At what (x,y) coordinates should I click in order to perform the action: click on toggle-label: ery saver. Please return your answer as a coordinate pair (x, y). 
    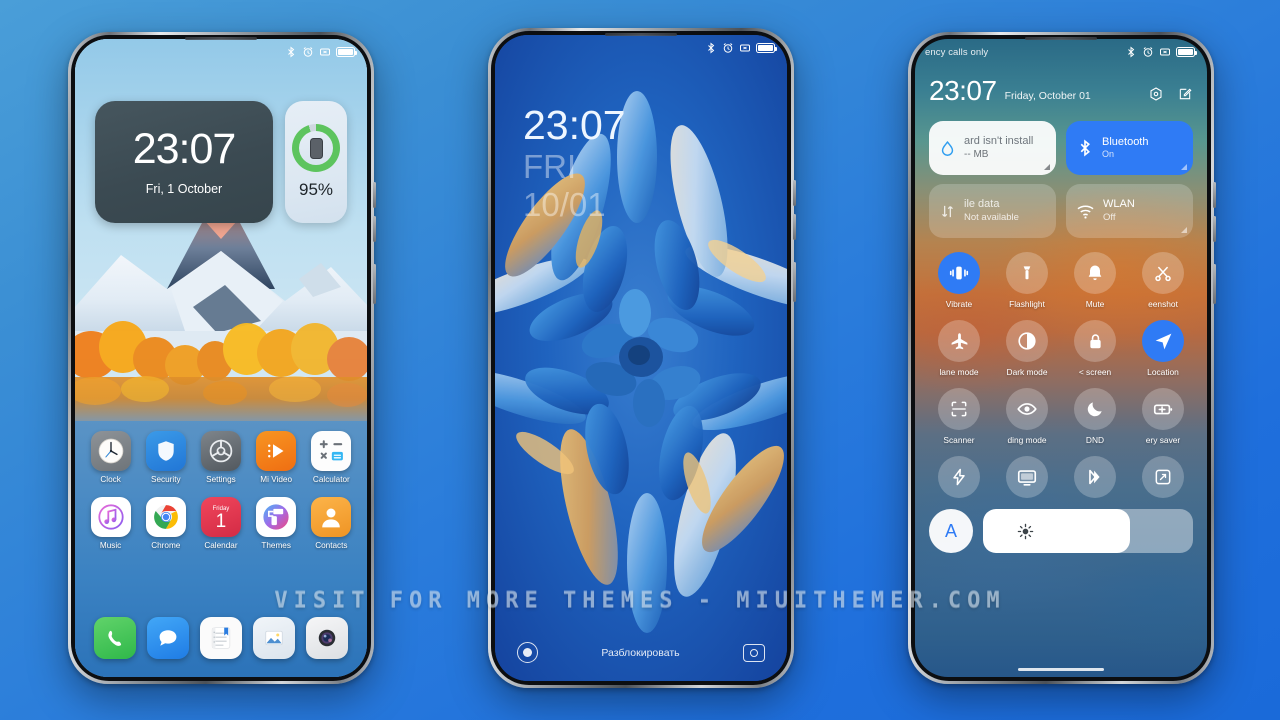
    Looking at the image, I should click on (1163, 440).